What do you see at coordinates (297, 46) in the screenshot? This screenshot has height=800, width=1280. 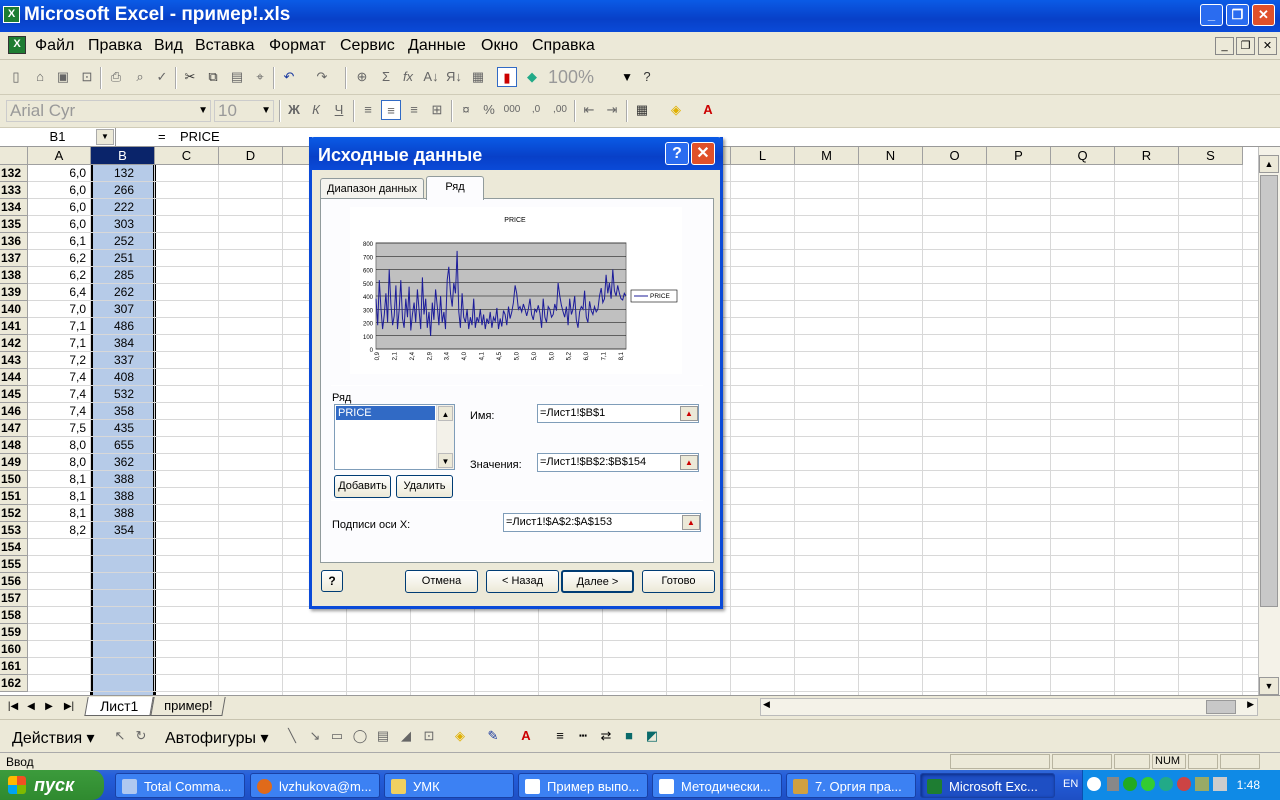 I see `menu-format: Формат` at bounding box center [297, 46].